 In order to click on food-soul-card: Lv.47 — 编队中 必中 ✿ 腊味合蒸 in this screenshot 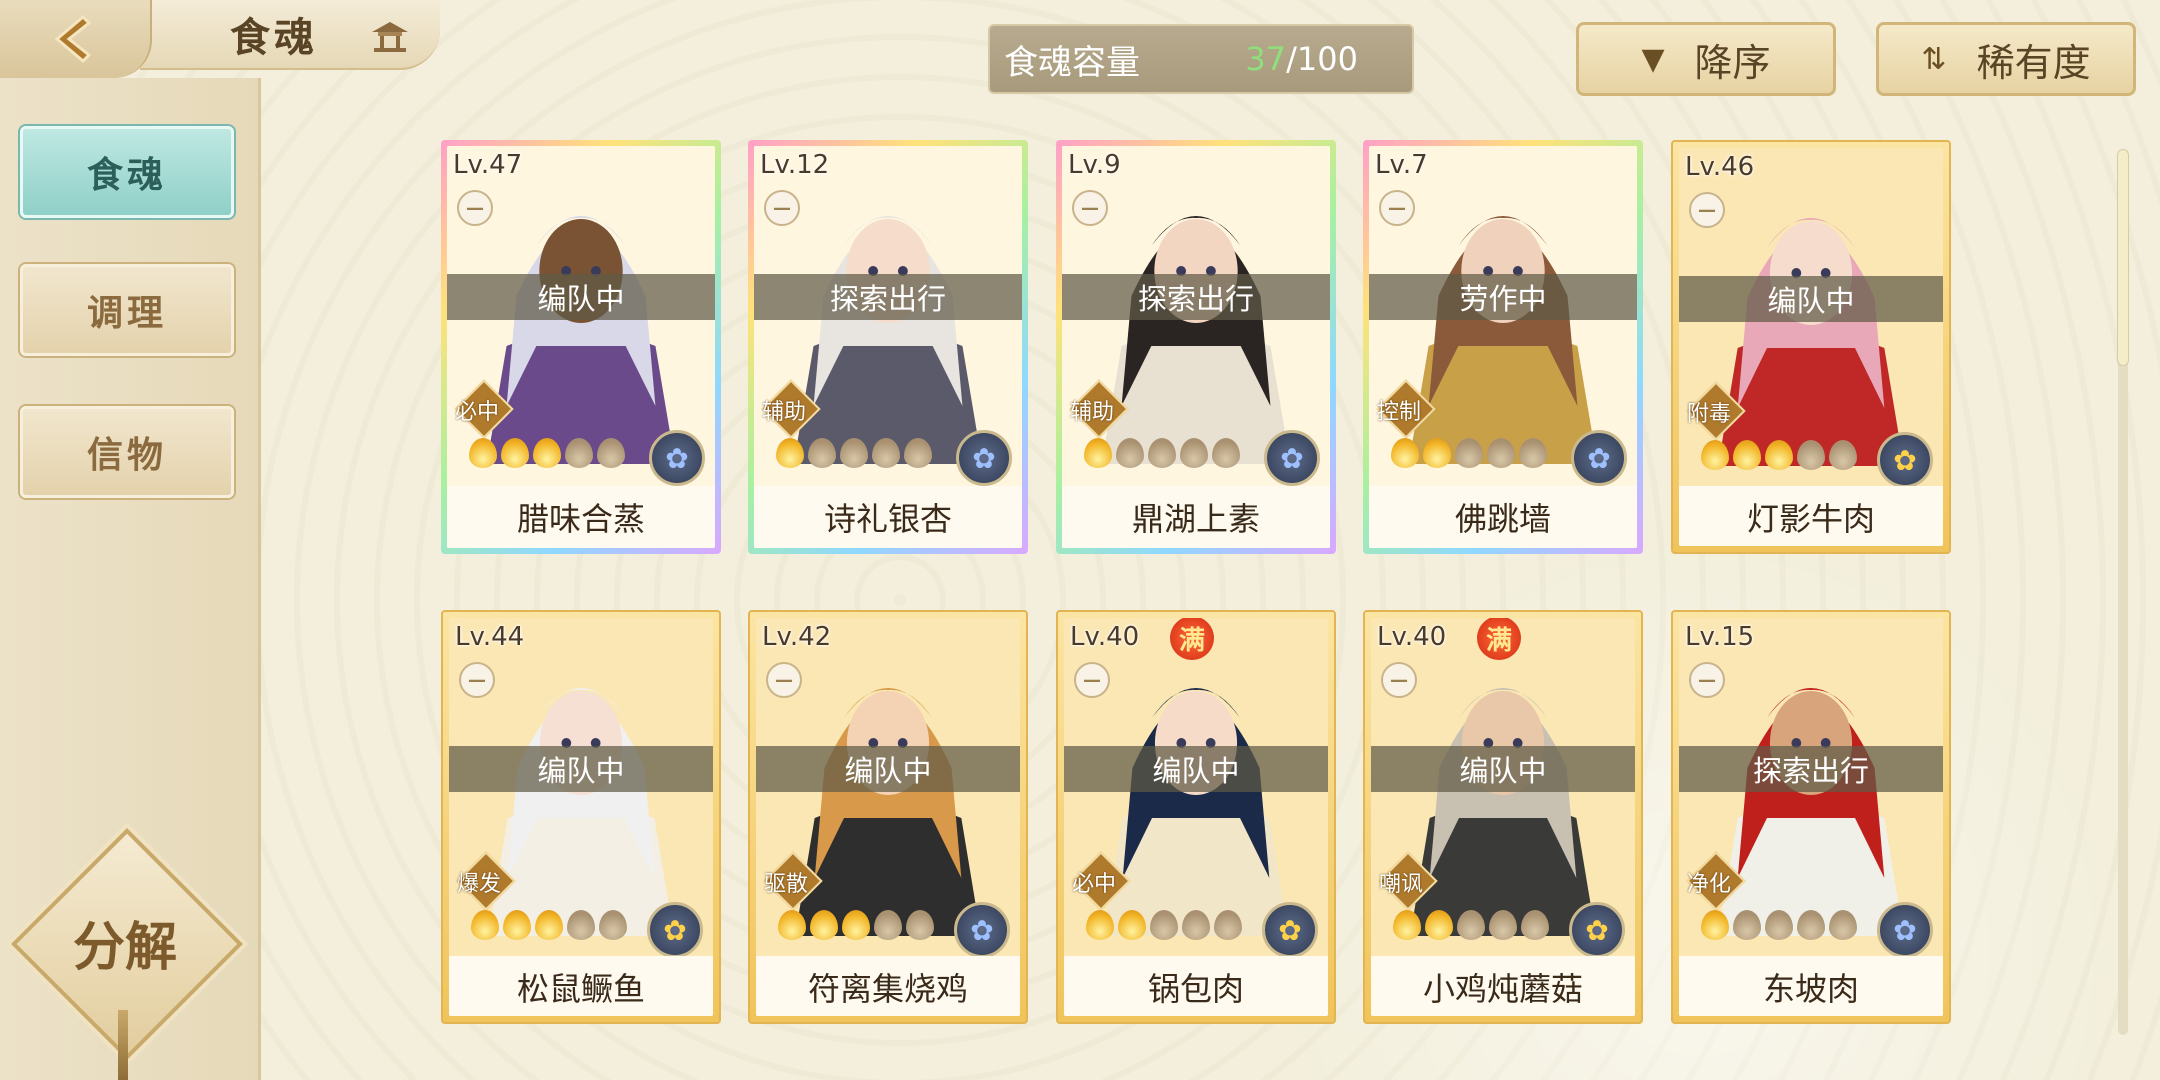, I will do `click(581, 347)`.